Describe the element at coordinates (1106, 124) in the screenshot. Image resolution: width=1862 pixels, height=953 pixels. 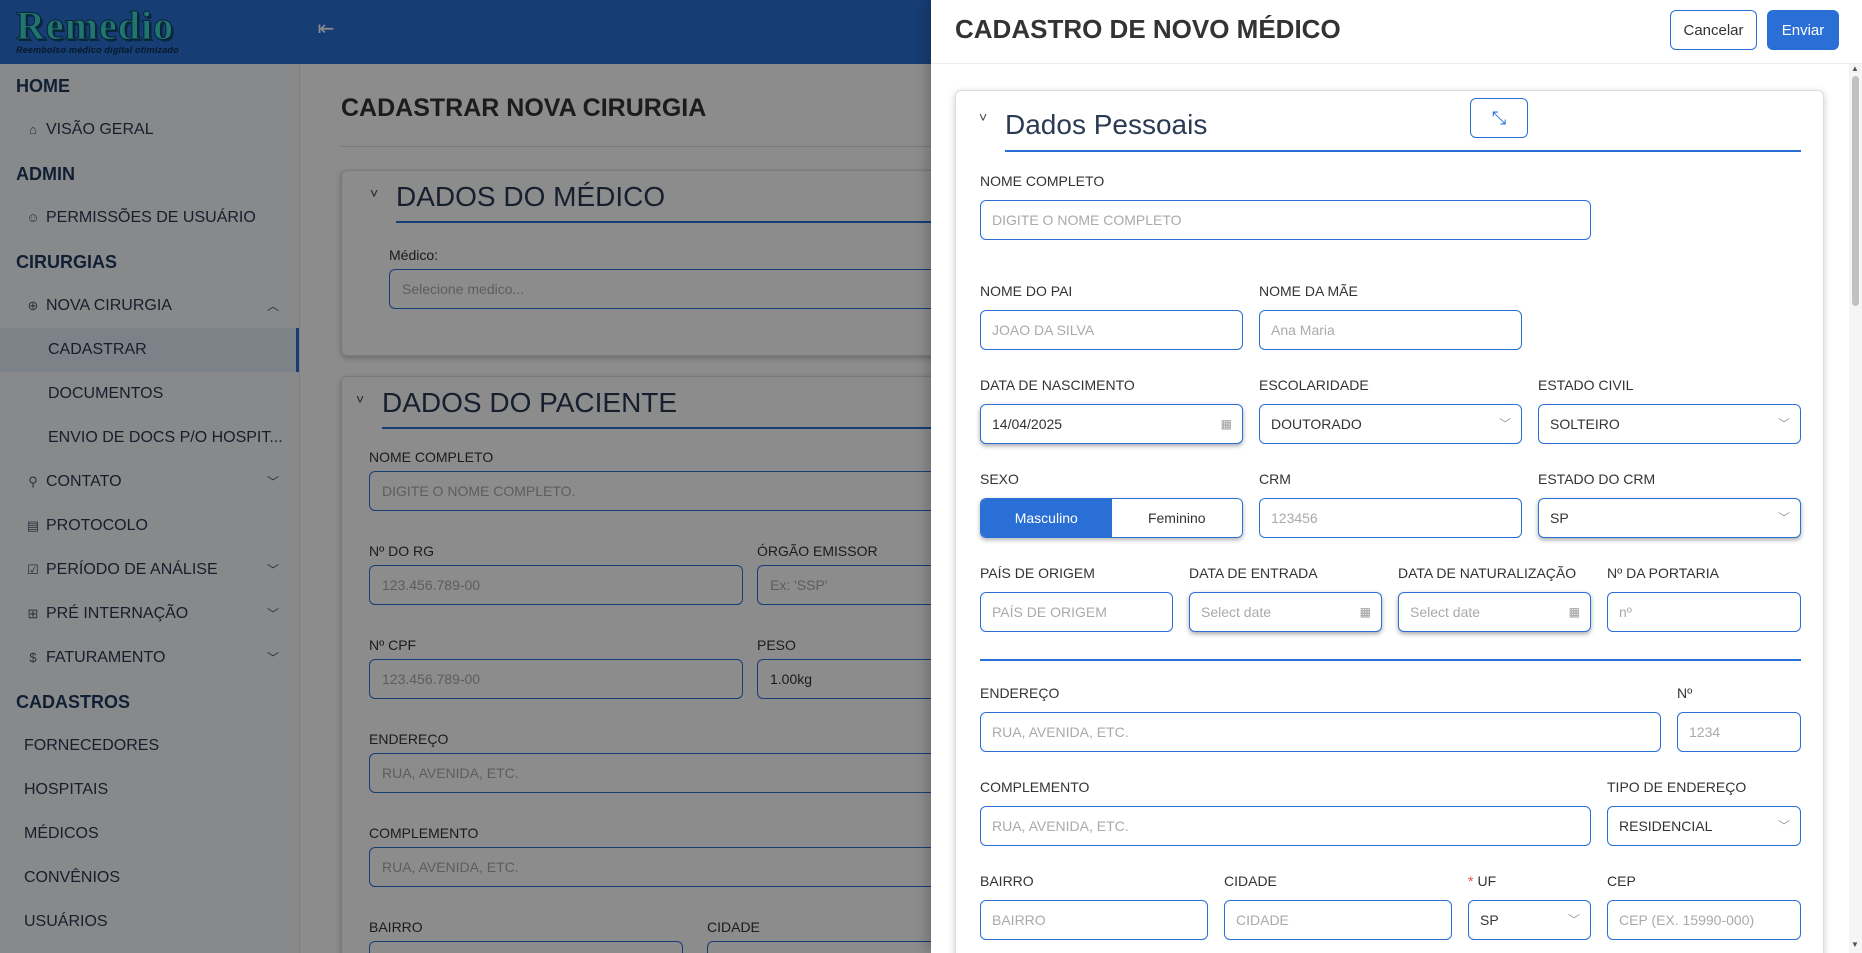
I see `section-title: Dados Pessoais` at that location.